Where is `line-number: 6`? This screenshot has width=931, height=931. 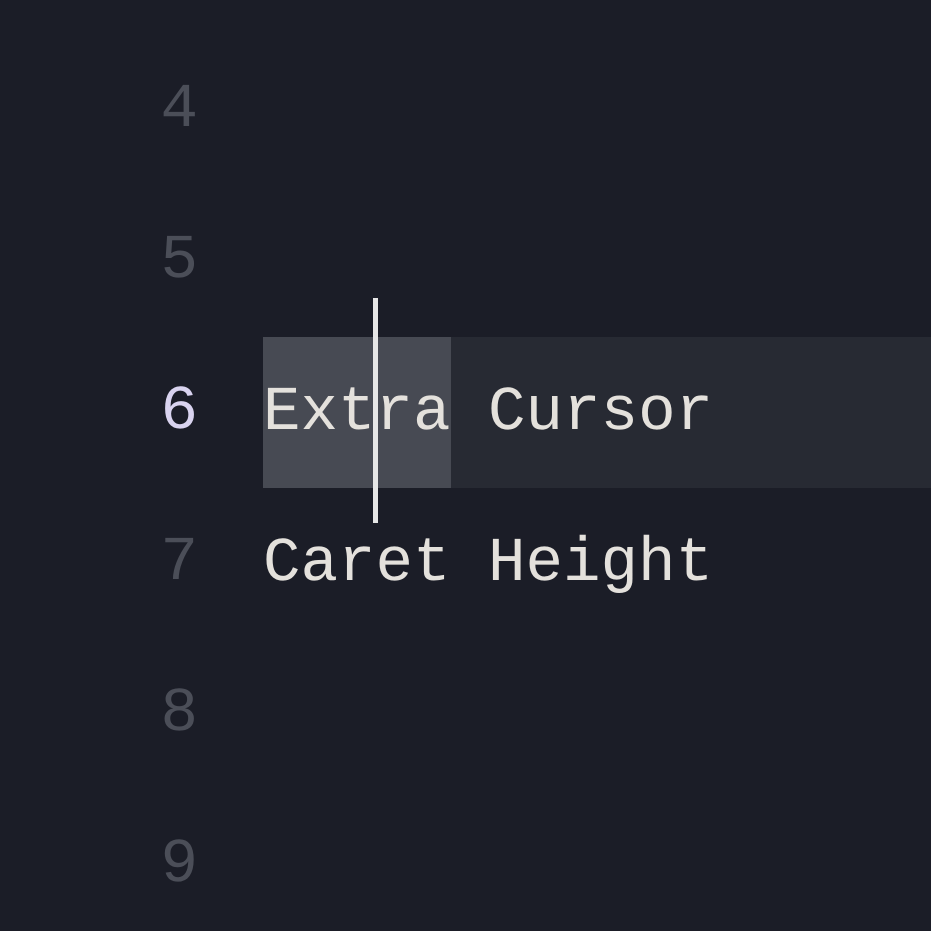
line-number: 6 is located at coordinates (179, 412).